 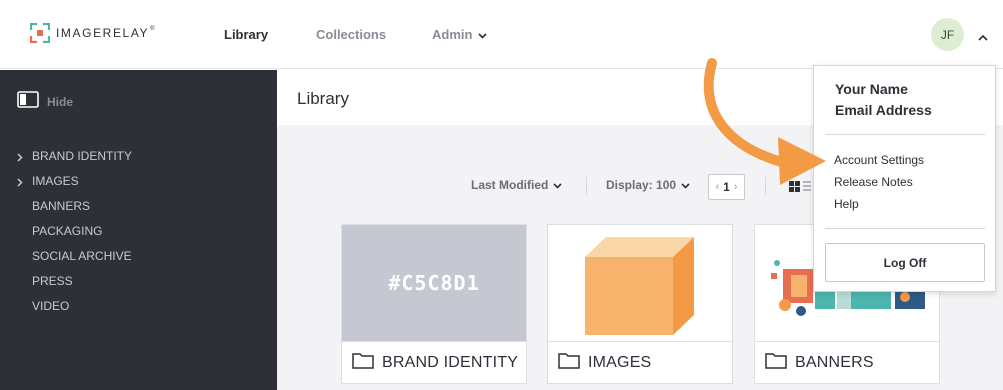 I want to click on sidebar-item-banners: BANNERS, so click(x=138, y=205).